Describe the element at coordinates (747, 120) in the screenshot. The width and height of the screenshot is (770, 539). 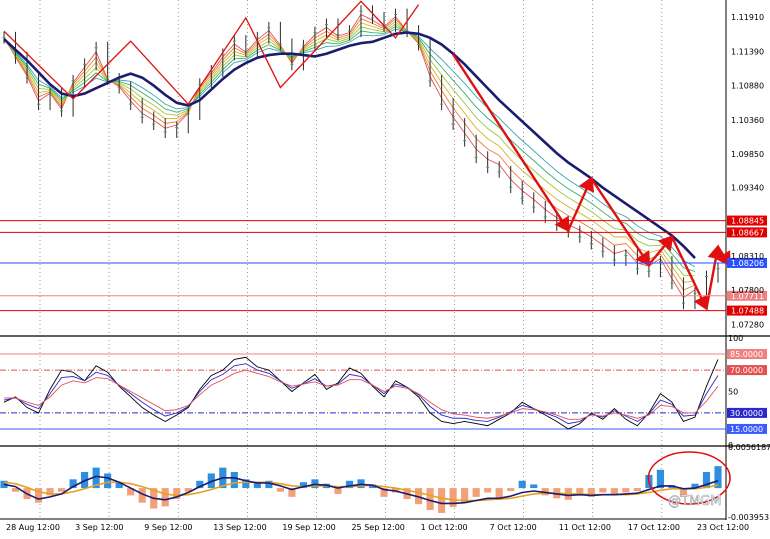
I see `price-tick-label: 1.10360` at that location.